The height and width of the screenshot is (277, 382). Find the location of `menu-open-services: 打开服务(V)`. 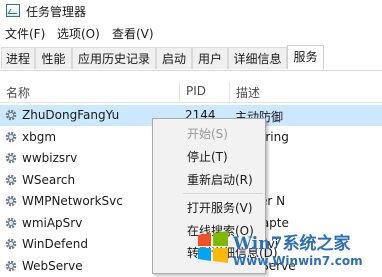

menu-open-services: 打开服务(V) is located at coordinates (220, 207).